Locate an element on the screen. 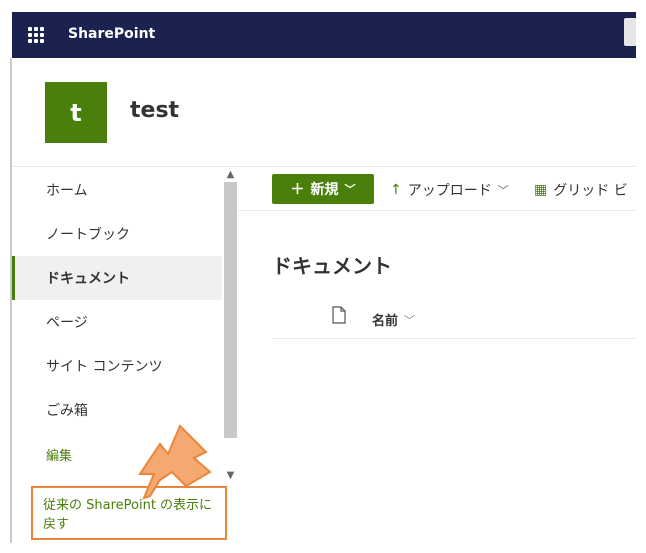 This screenshot has width=646, height=553. scrollbar-thumb is located at coordinates (230, 310).